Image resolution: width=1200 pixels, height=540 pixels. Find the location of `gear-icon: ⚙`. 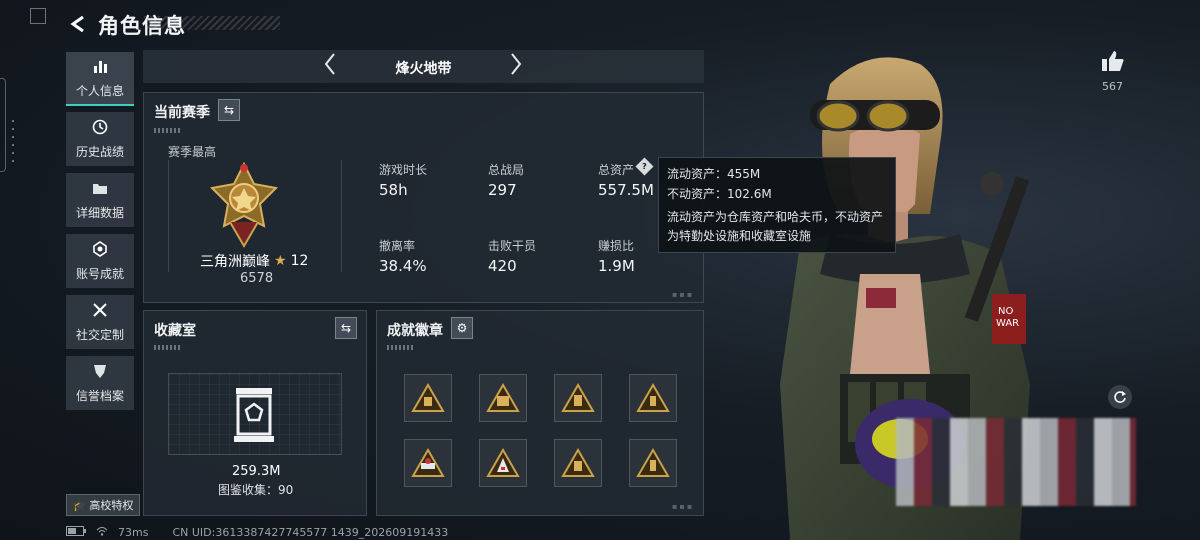

gear-icon: ⚙ is located at coordinates (462, 328).